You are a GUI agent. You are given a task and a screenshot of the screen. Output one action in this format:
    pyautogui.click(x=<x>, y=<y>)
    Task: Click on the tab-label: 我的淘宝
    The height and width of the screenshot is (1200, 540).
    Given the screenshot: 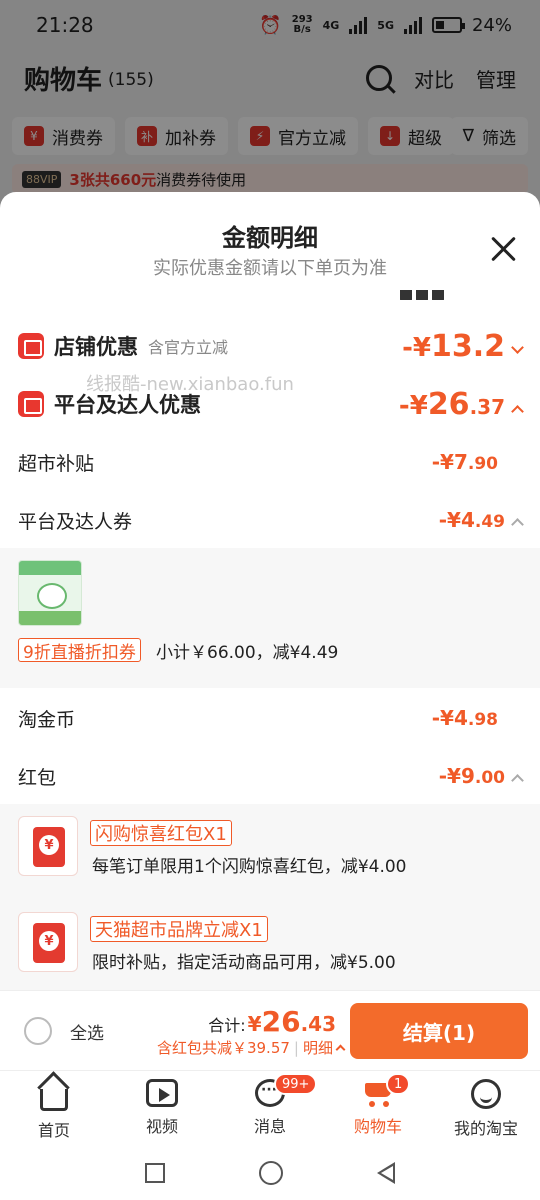 What is the action you would take?
    pyautogui.click(x=485, y=1128)
    